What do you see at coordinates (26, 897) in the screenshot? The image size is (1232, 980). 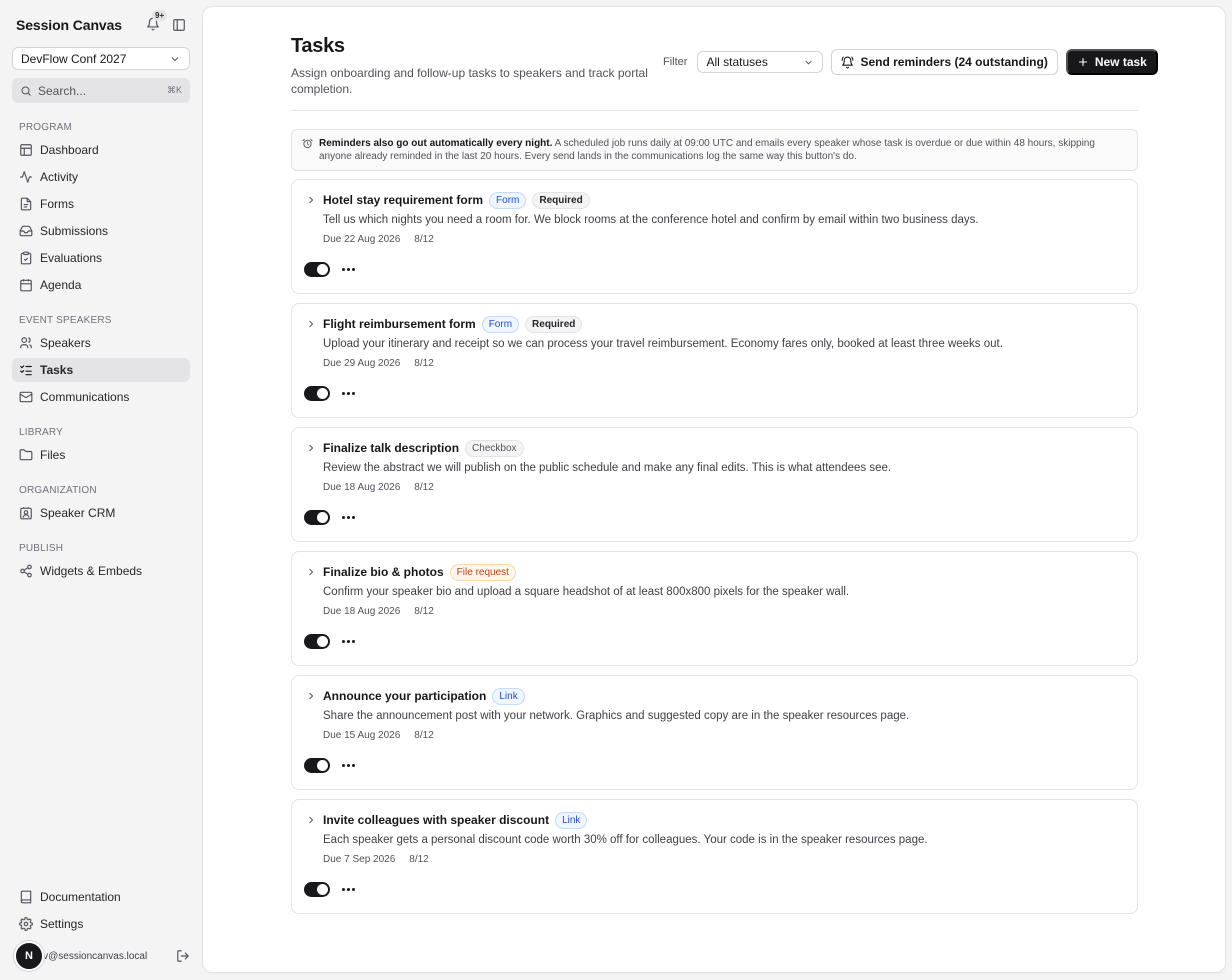 I see `book-icon` at bounding box center [26, 897].